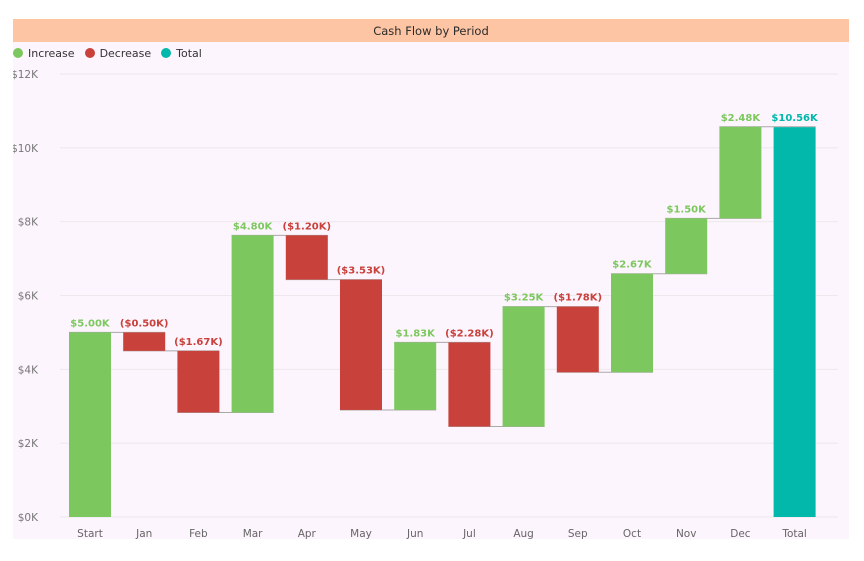 The height and width of the screenshot is (561, 864). Describe the element at coordinates (794, 533) in the screenshot. I see `x-tick-label: Total` at that location.